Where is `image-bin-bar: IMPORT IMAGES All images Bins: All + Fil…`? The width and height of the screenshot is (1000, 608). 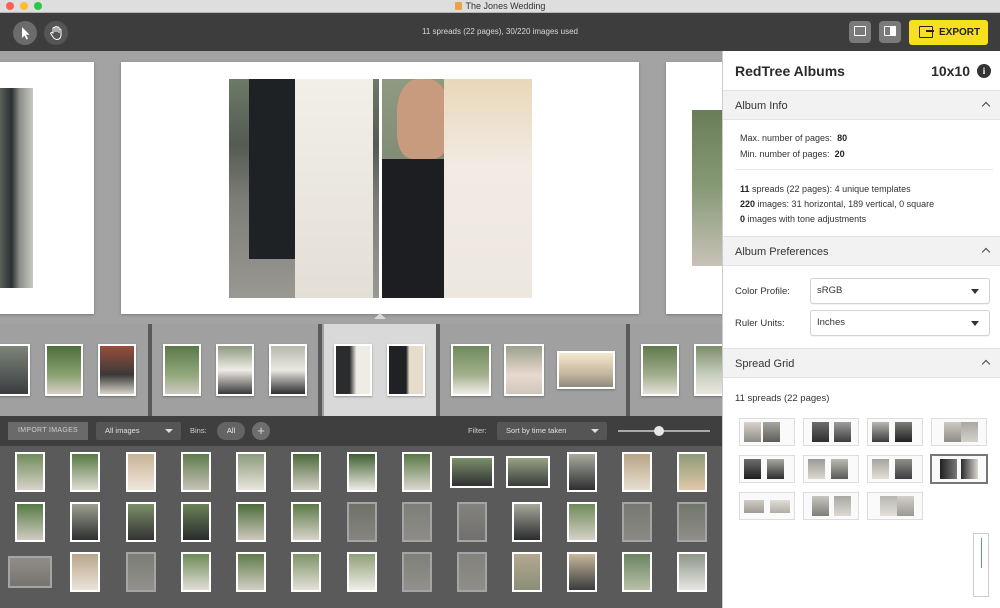
image-bin-bar: IMPORT IMAGES All images Bins: All + Fil… is located at coordinates (361, 431).